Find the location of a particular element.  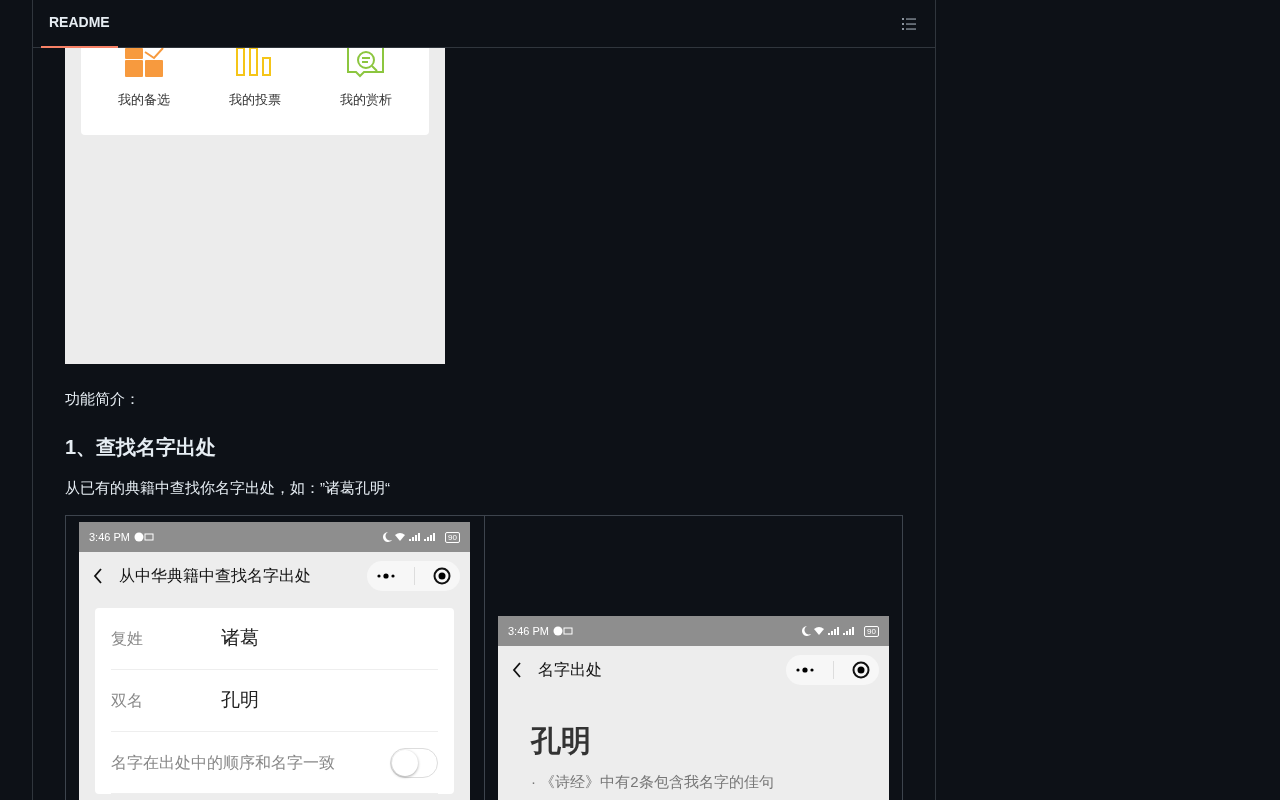

outline-menu-icon is located at coordinates (909, 23).